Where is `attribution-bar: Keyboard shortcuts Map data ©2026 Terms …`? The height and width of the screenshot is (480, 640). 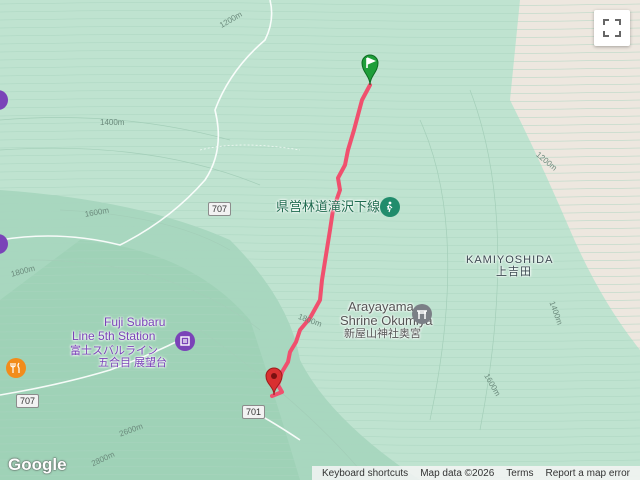 attribution-bar: Keyboard shortcuts Map data ©2026 Terms … is located at coordinates (476, 473).